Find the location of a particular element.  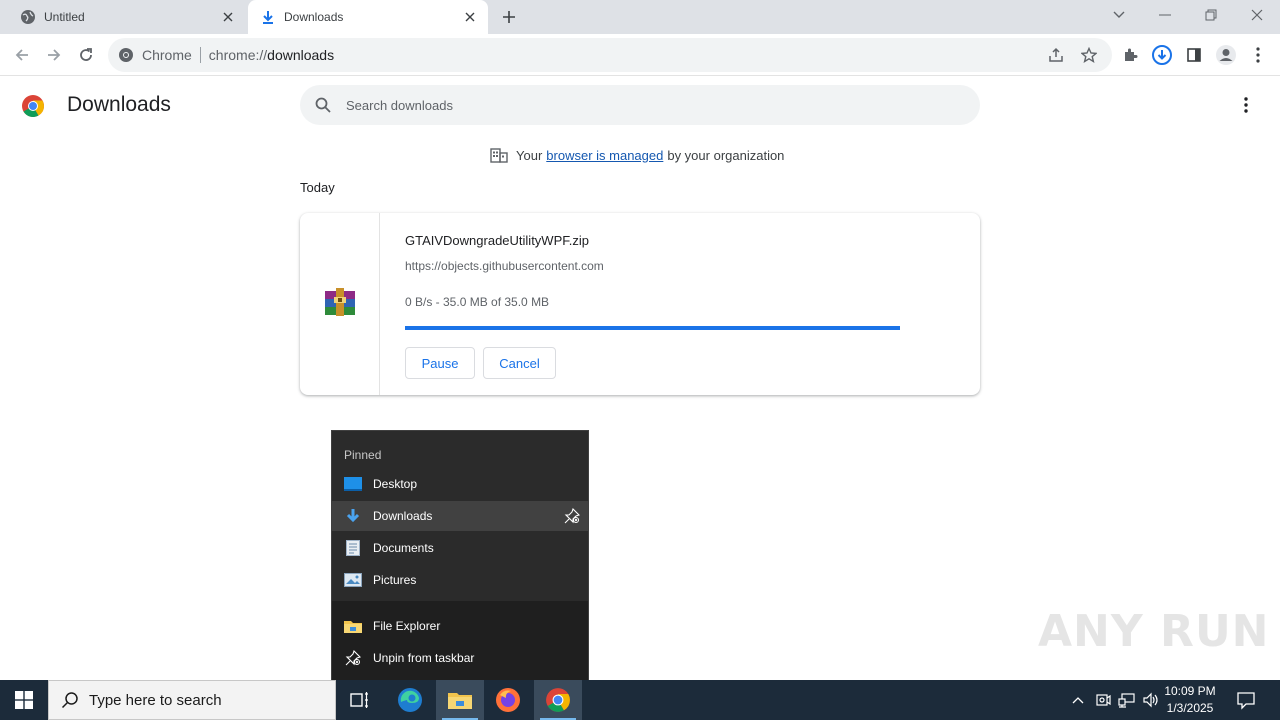

network-icon is located at coordinates (1127, 700).